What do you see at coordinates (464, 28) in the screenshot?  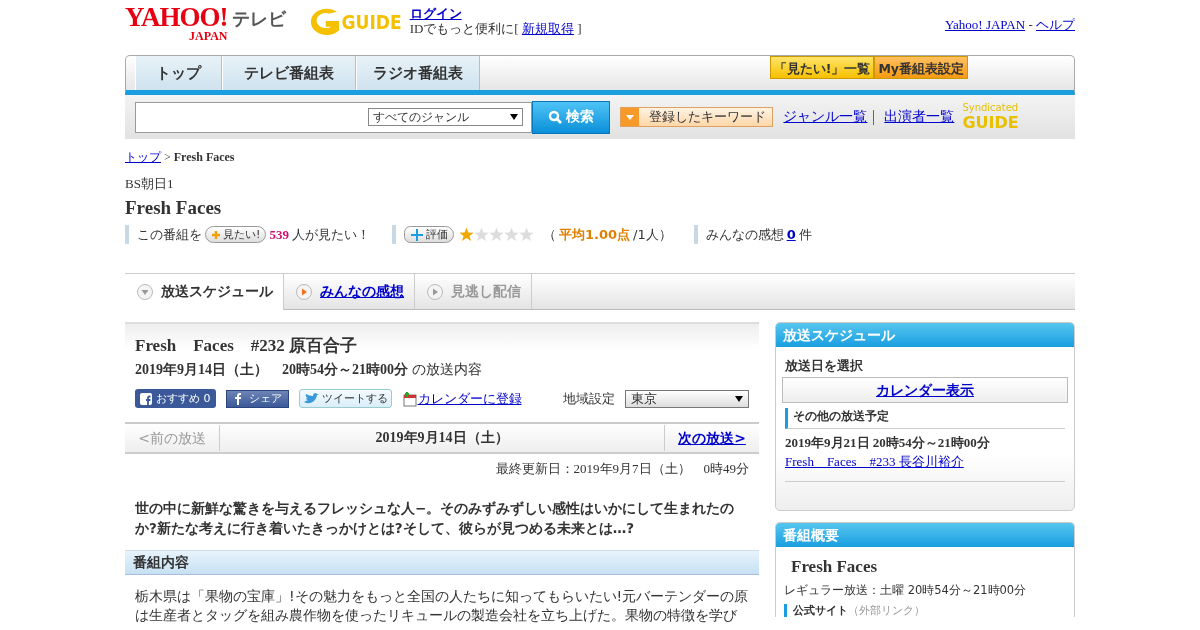 I see `login-note: IDでもっと便利に[` at bounding box center [464, 28].